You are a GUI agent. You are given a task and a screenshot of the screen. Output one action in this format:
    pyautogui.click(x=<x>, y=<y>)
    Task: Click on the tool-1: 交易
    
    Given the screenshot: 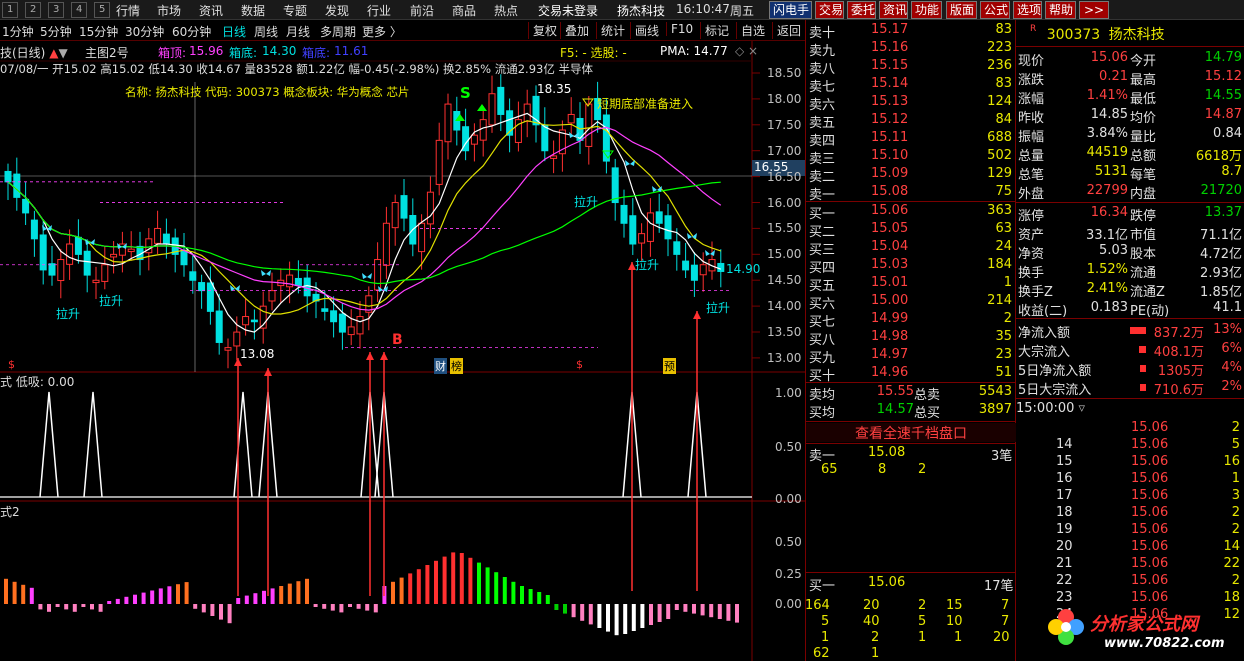 What is the action you would take?
    pyautogui.click(x=829, y=10)
    